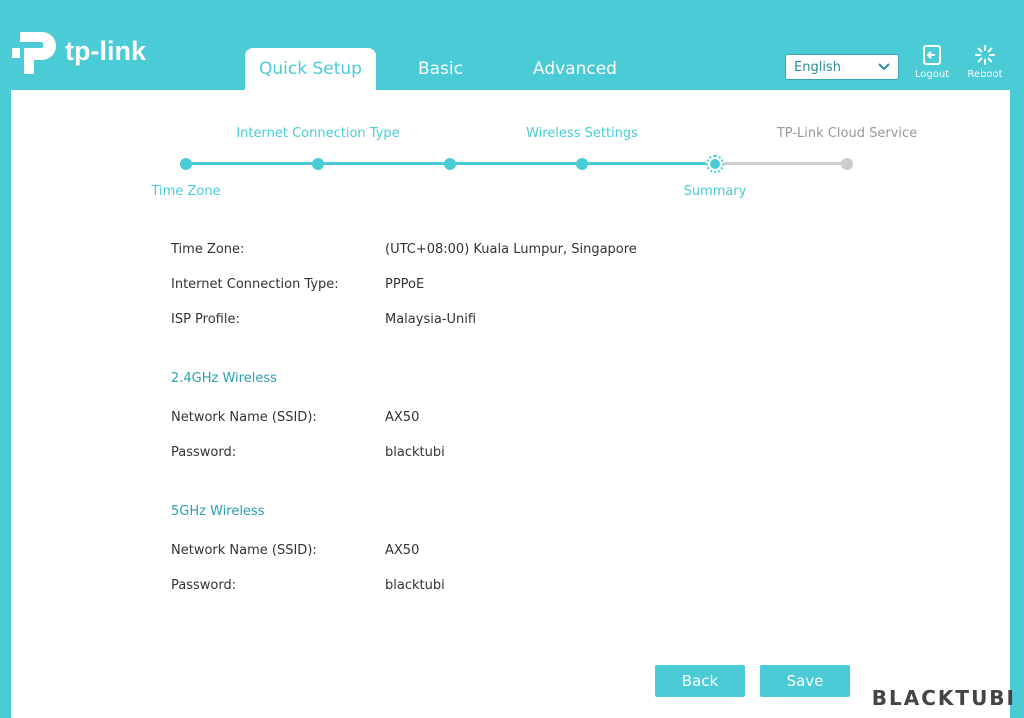 This screenshot has height=718, width=1024. What do you see at coordinates (715, 164) in the screenshot?
I see `step-dot-summary` at bounding box center [715, 164].